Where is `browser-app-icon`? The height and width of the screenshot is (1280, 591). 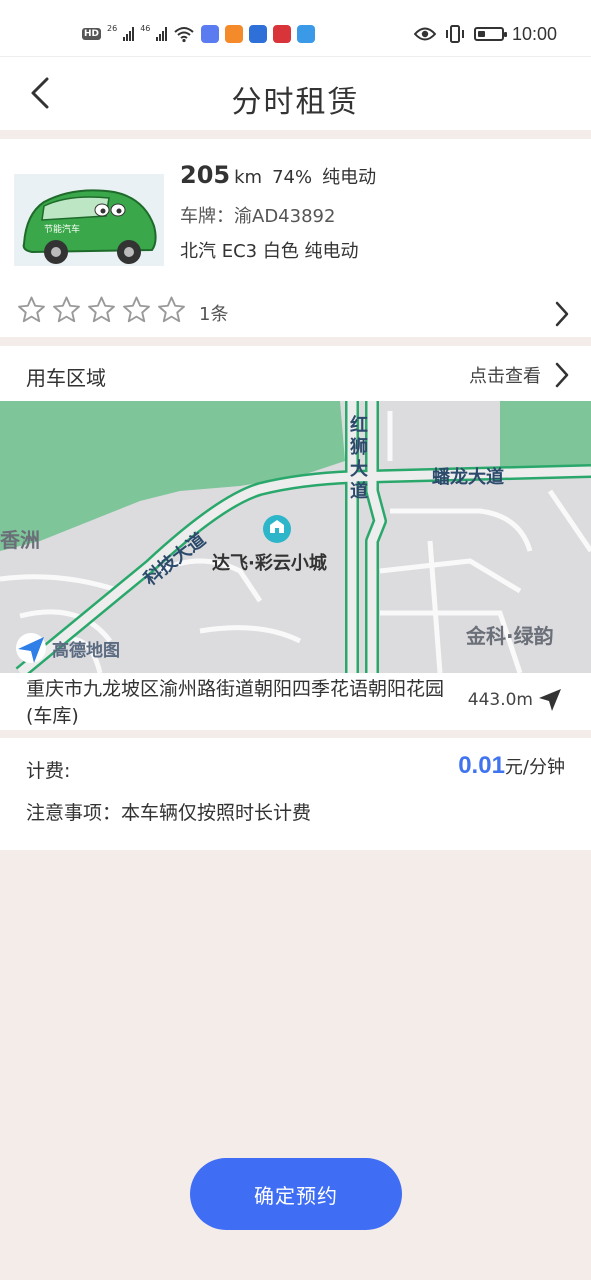 browser-app-icon is located at coordinates (258, 34).